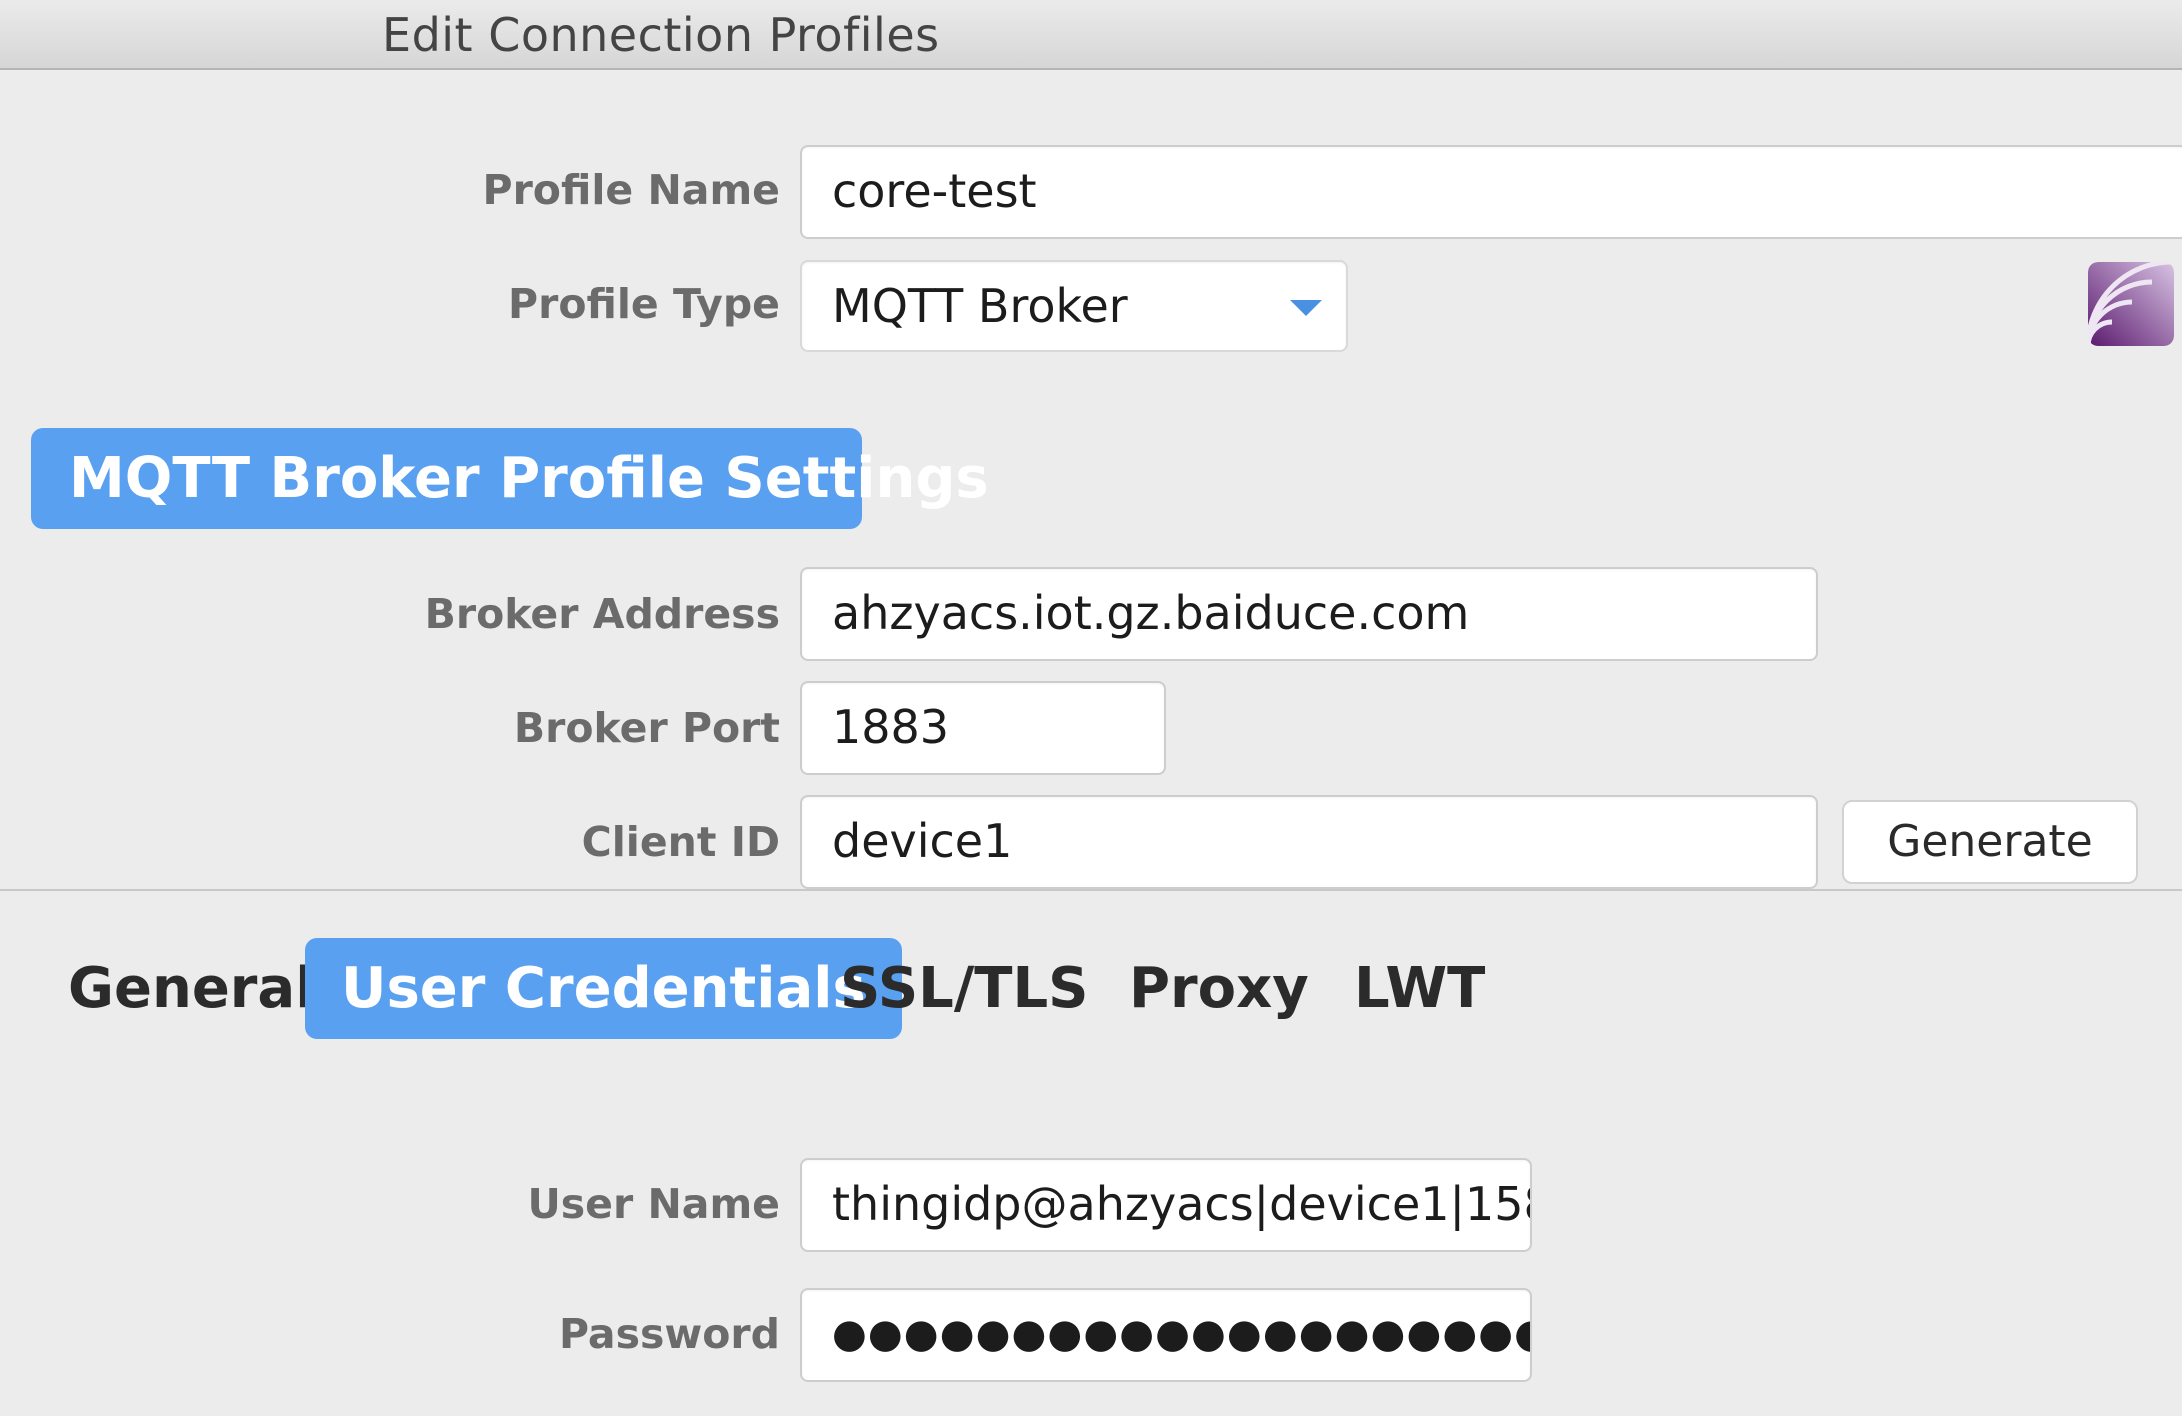 Image resolution: width=2182 pixels, height=1416 pixels. Describe the element at coordinates (1166, 1205) in the screenshot. I see `user-name-input: thingidp@ahzyacs|device1|1583` at that location.